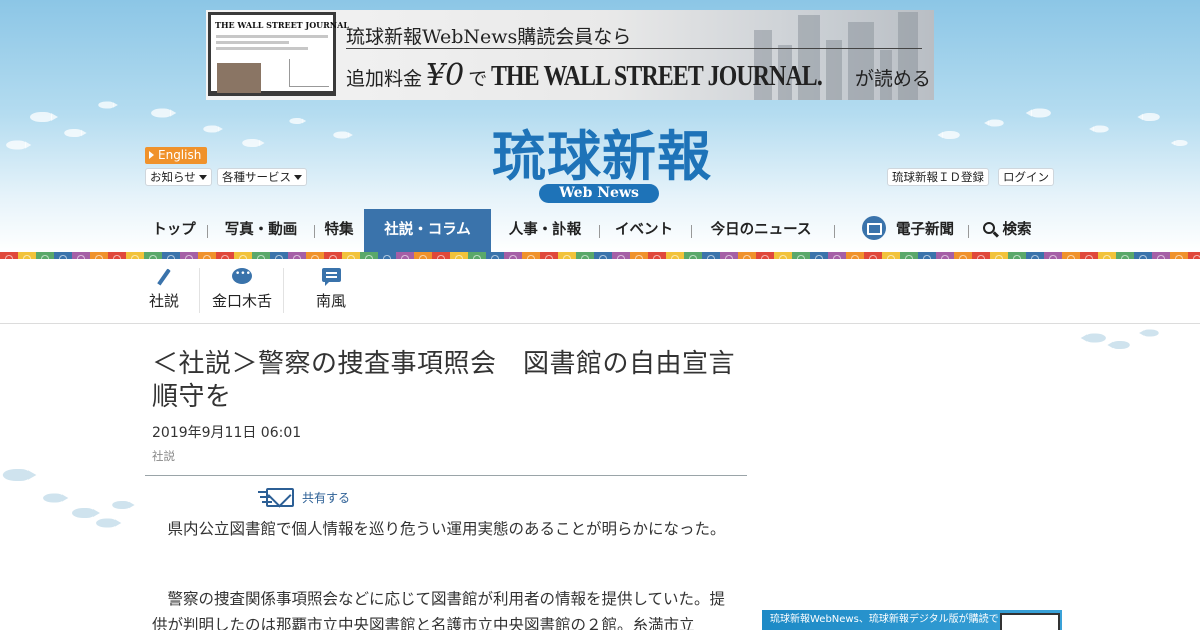 This screenshot has height=630, width=1200. Describe the element at coordinates (925, 230) in the screenshot. I see `nav-digital-paper-label: 電子新聞` at that location.